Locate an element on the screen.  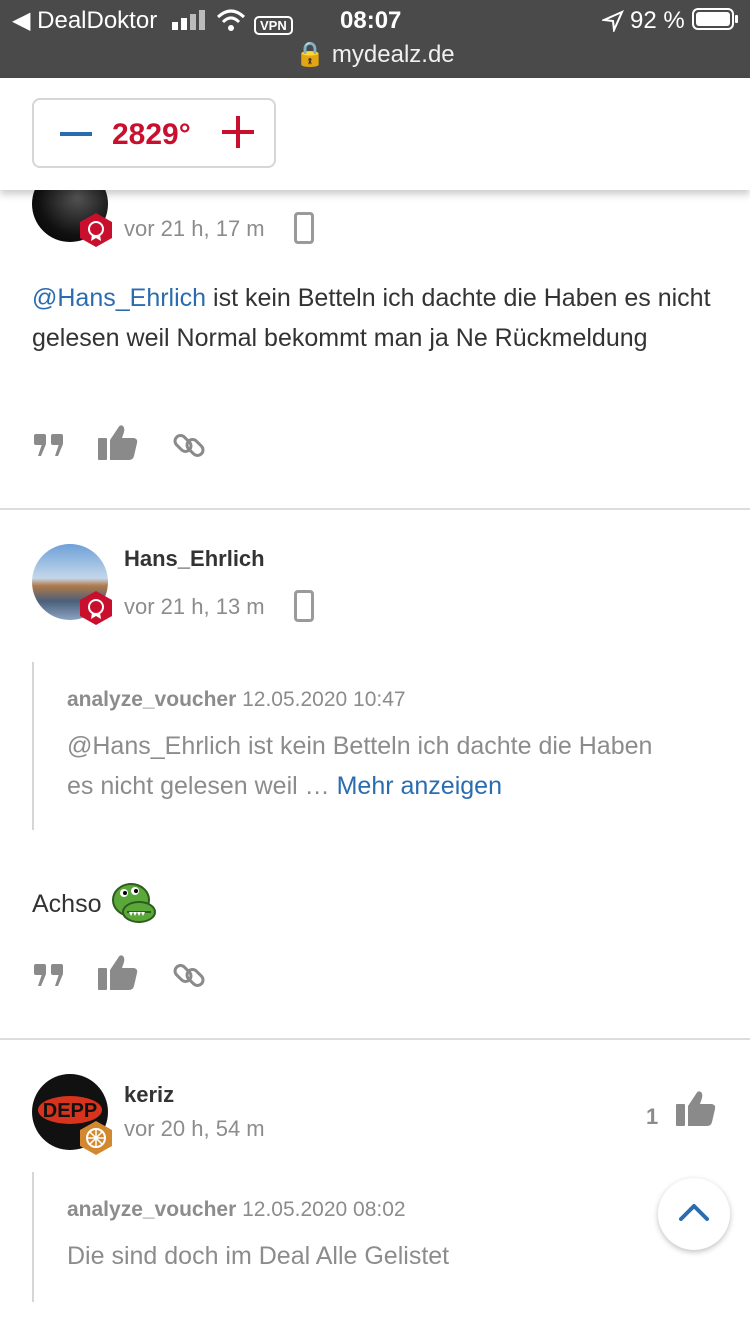
vote-hot-plus-icon is located at coordinates (238, 132).